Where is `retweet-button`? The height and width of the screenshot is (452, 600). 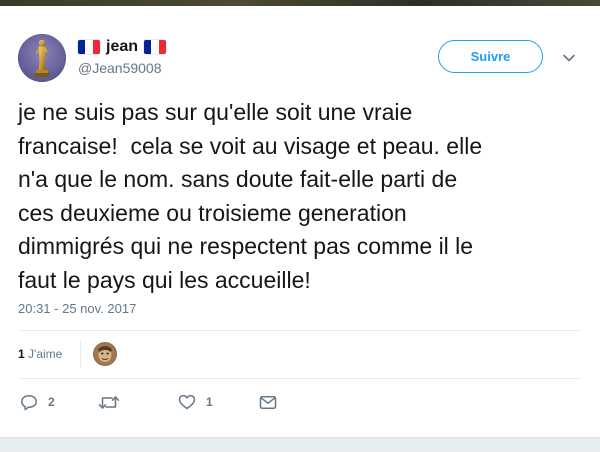
retweet-button is located at coordinates (114, 402).